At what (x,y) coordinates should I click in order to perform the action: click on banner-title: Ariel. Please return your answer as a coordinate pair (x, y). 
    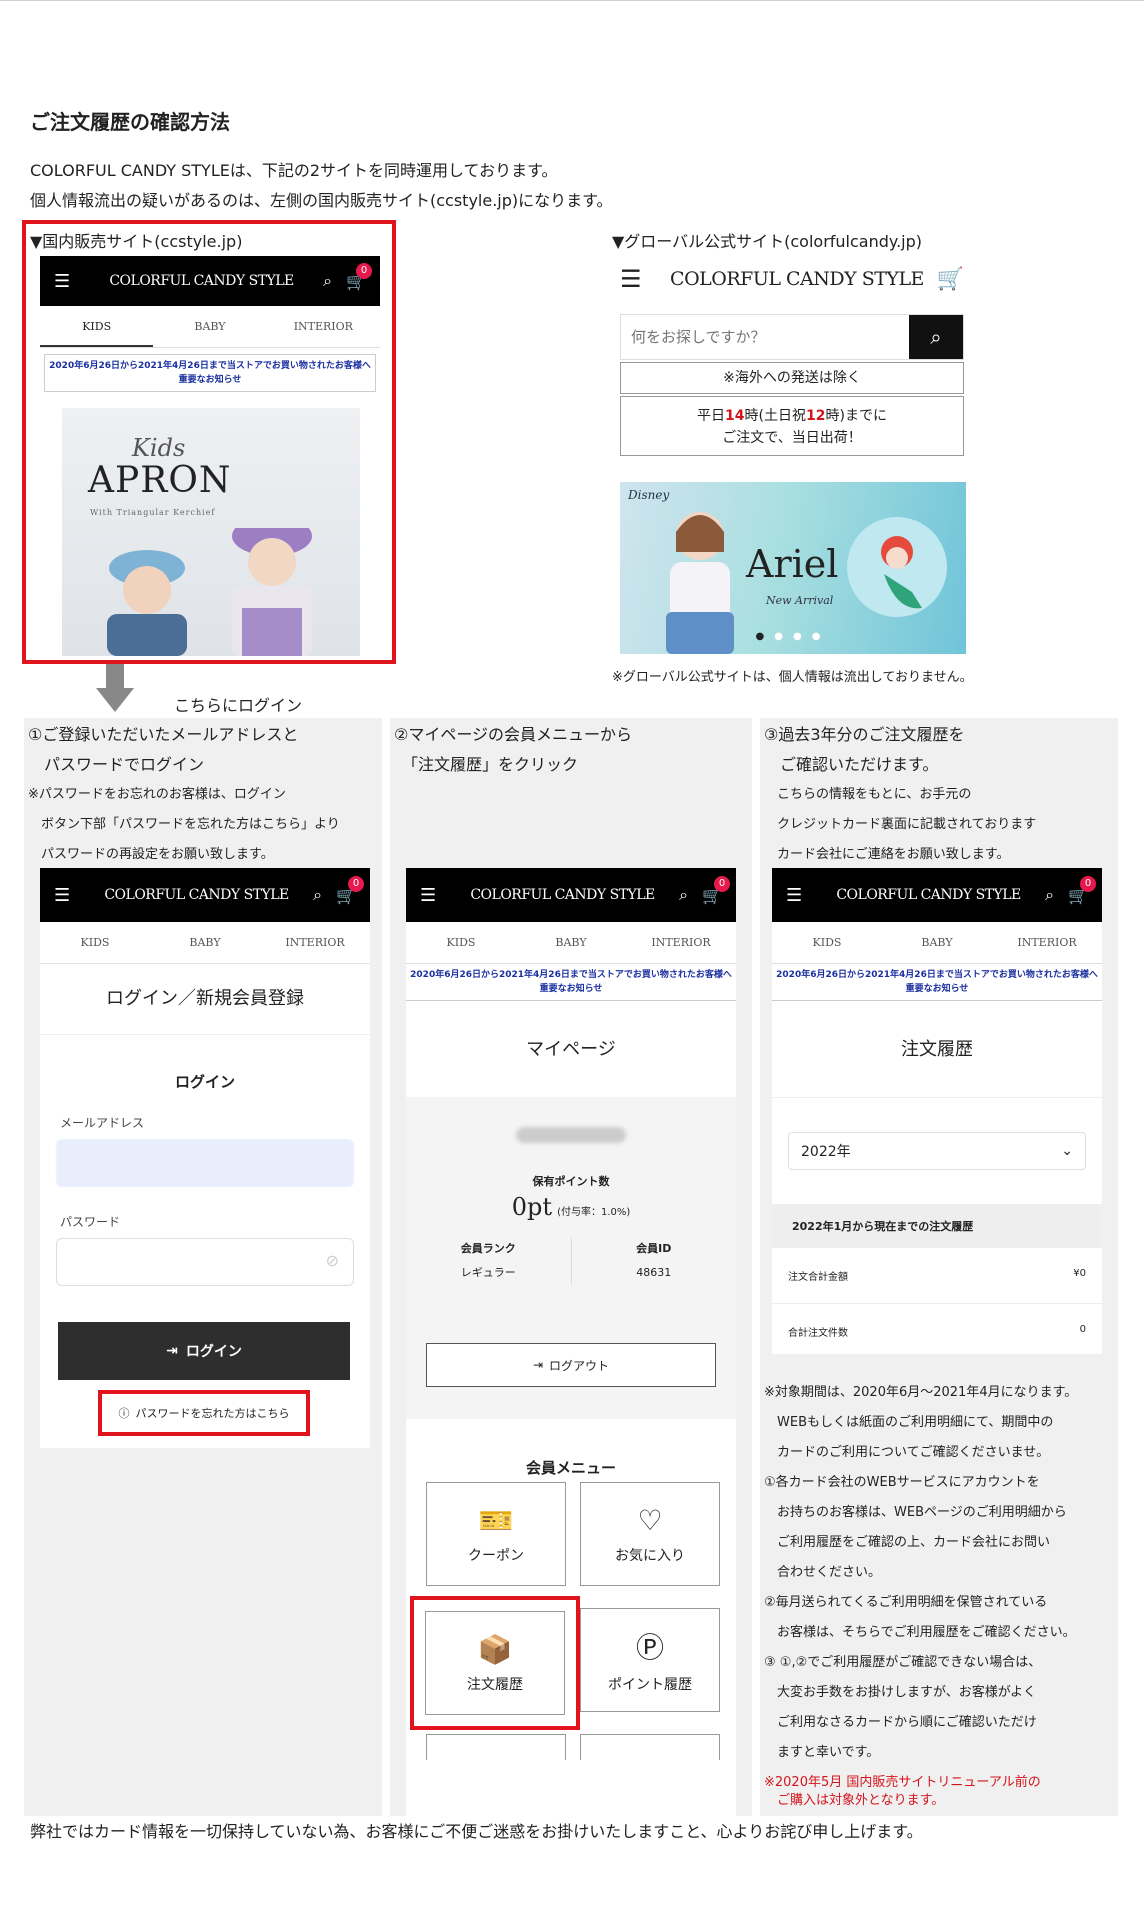
    Looking at the image, I should click on (792, 564).